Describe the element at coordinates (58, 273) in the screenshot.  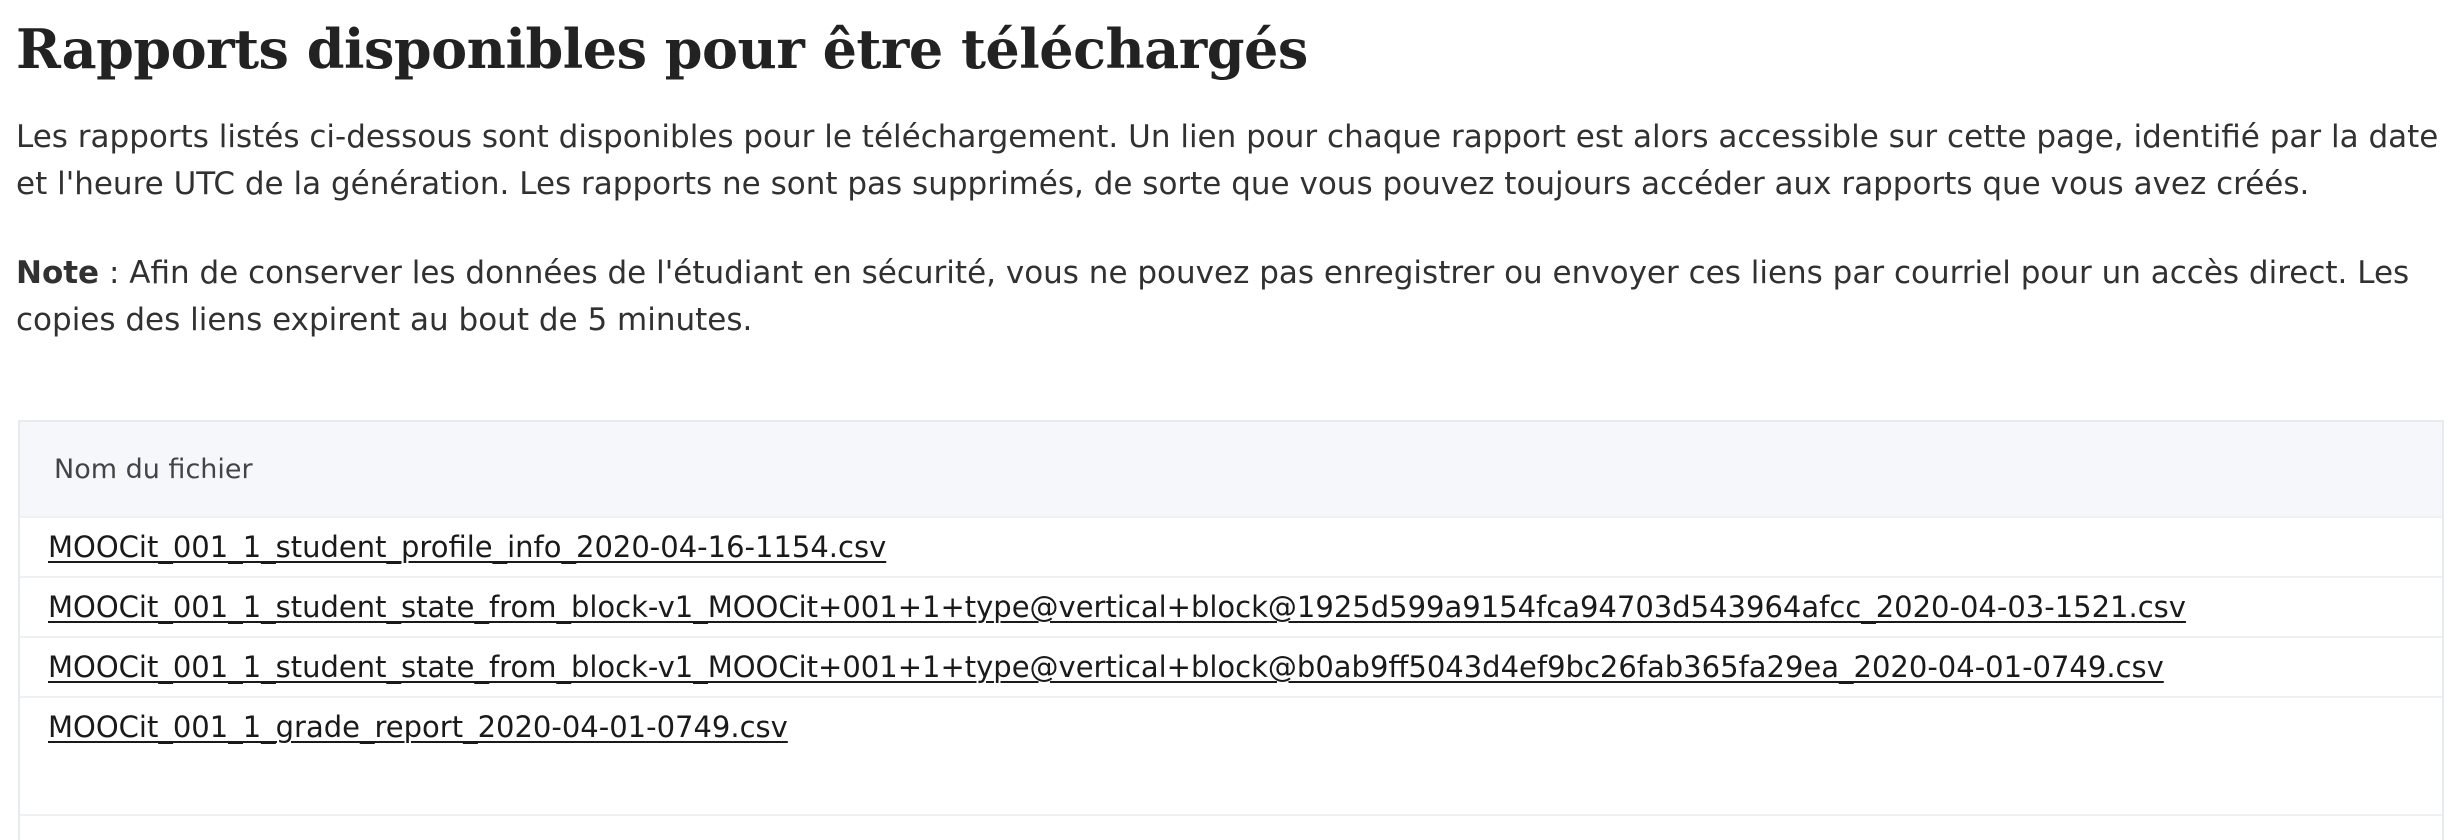
I see `note-label: Note` at that location.